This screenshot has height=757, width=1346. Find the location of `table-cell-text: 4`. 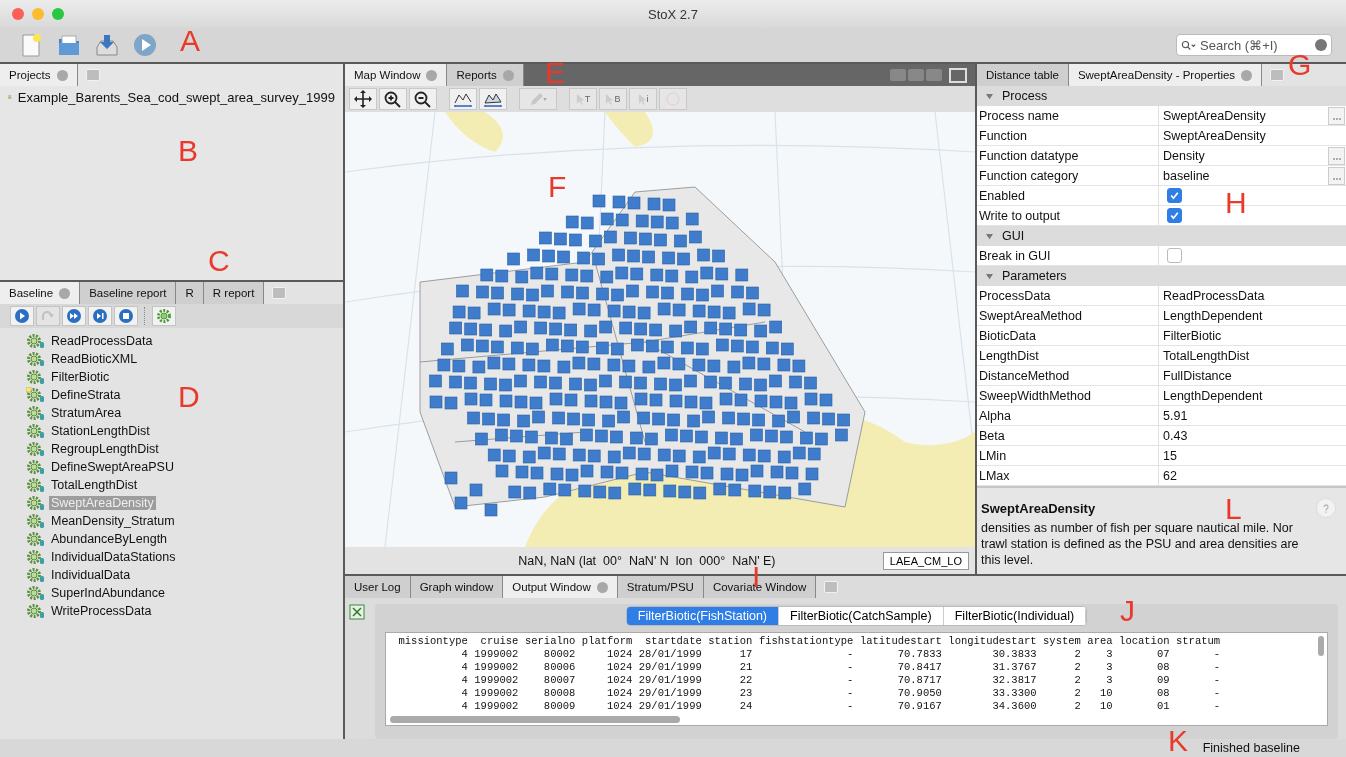

table-cell-text: 4 is located at coordinates (464, 667).